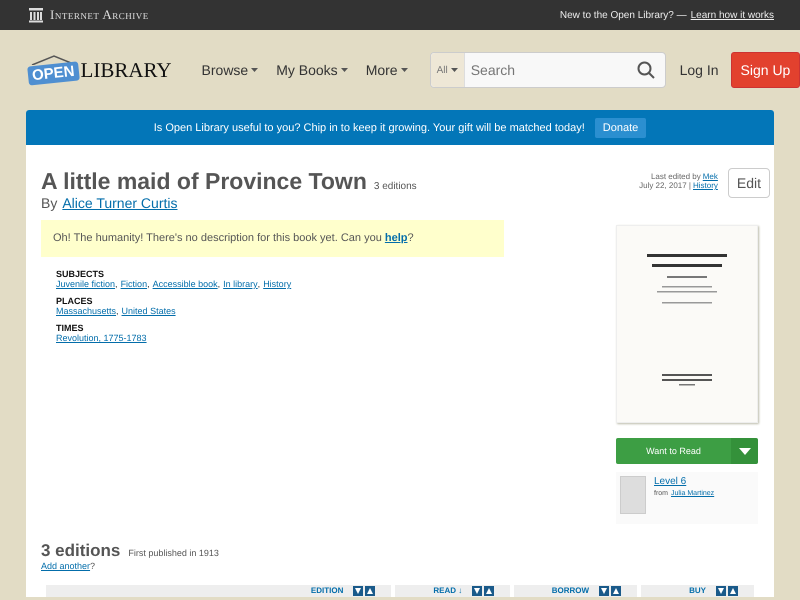  I want to click on scope-dropdown: All, so click(447, 70).